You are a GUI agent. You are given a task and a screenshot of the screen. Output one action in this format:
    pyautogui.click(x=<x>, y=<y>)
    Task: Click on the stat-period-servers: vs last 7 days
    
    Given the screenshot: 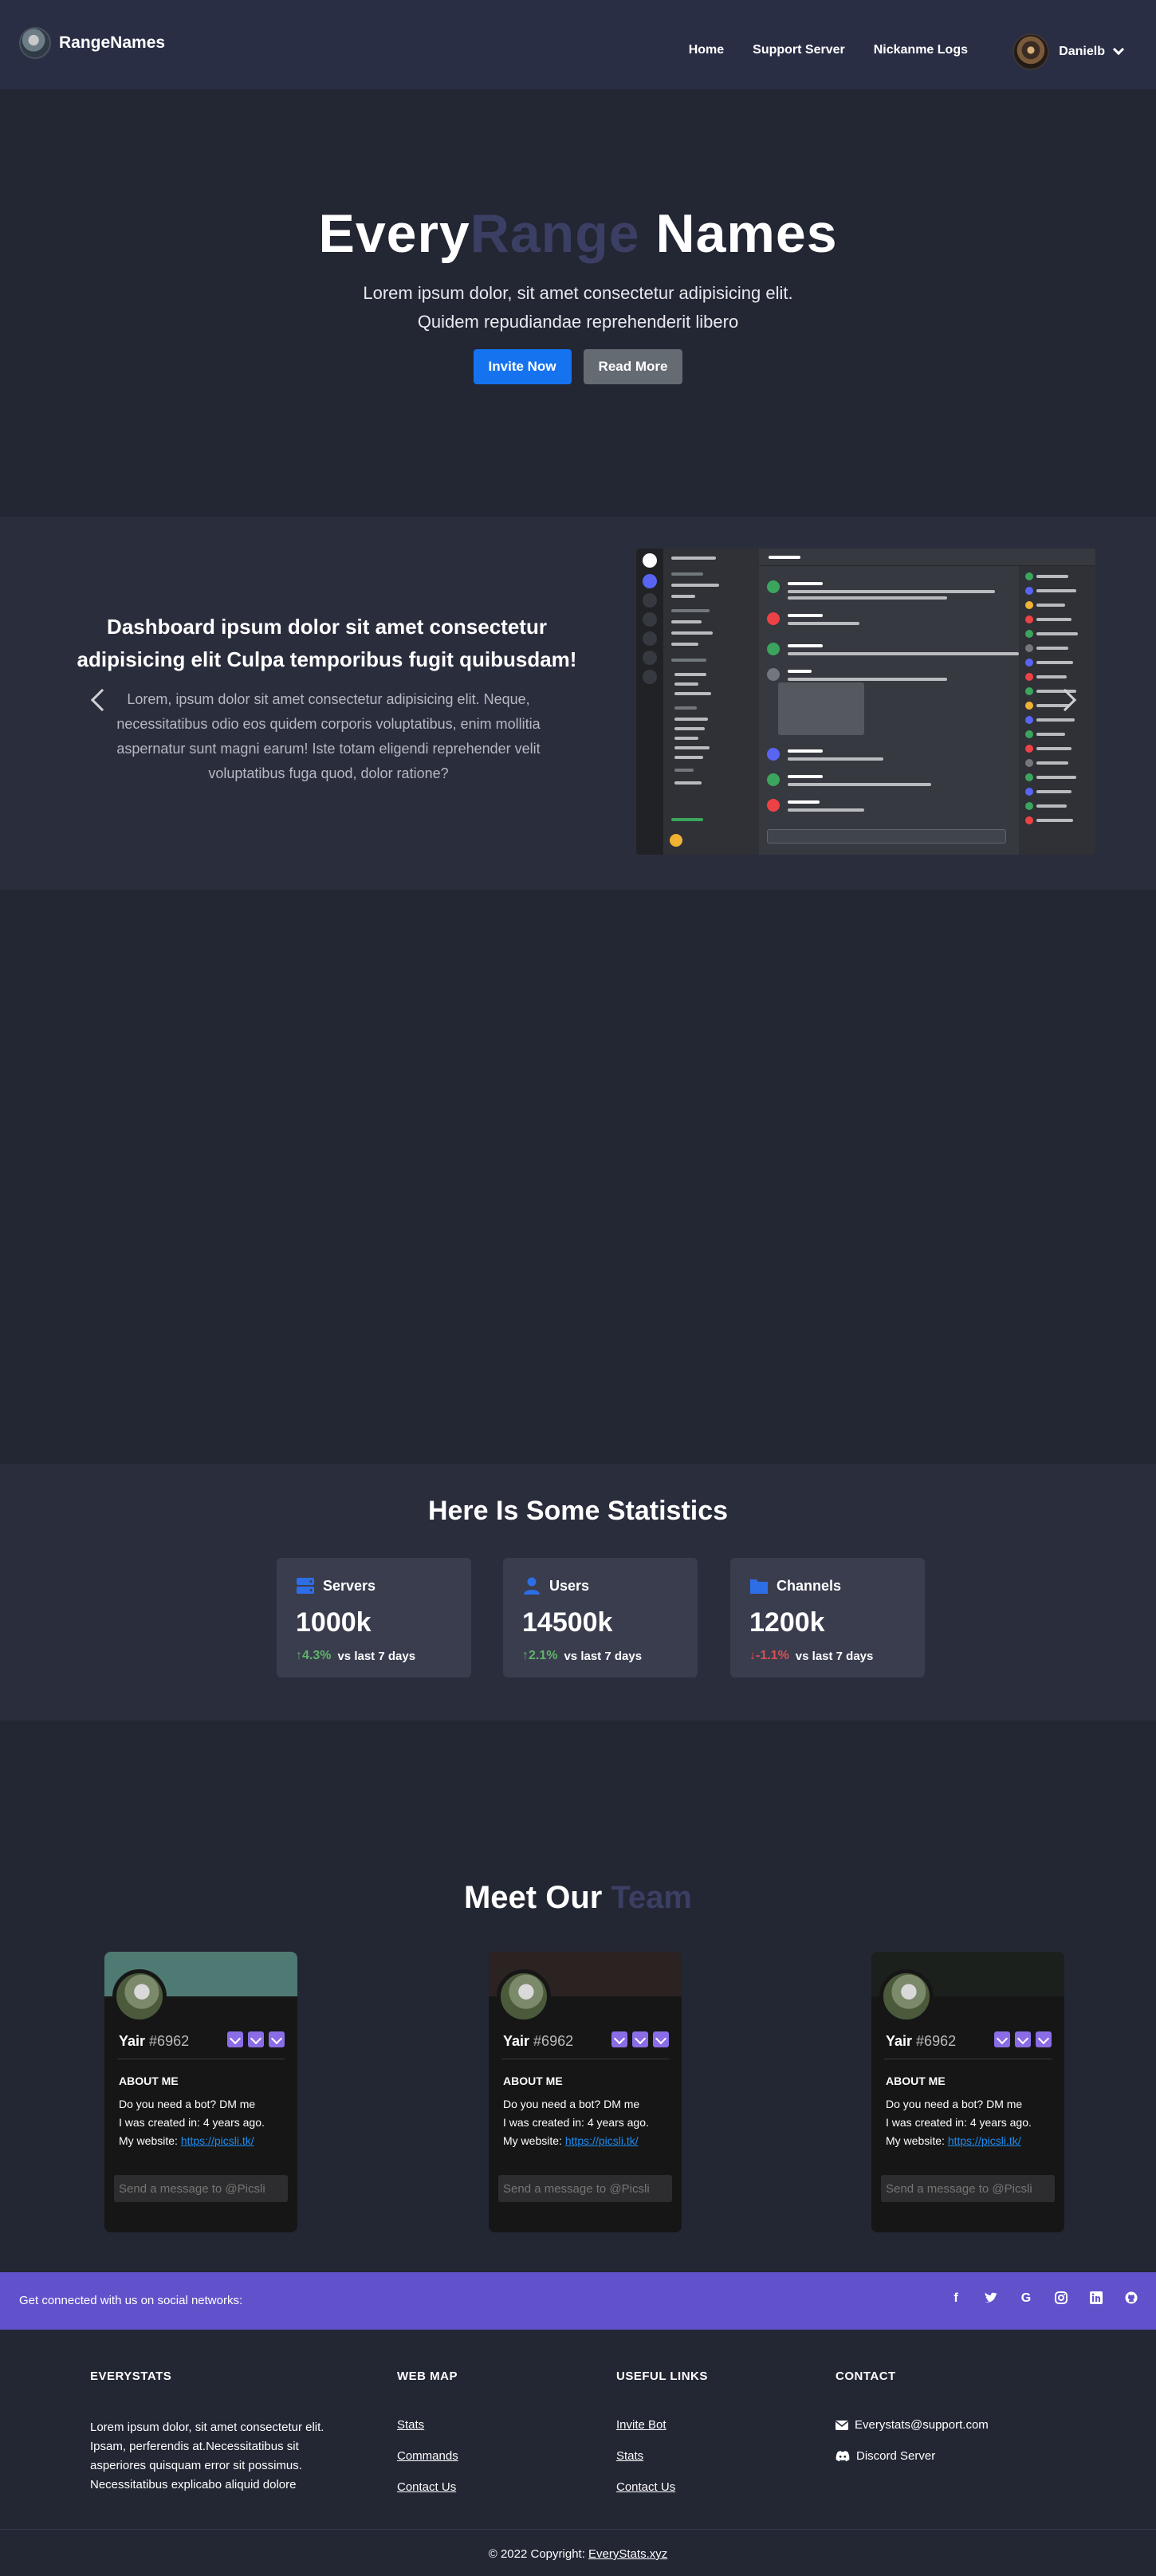 What is the action you would take?
    pyautogui.click(x=376, y=1656)
    